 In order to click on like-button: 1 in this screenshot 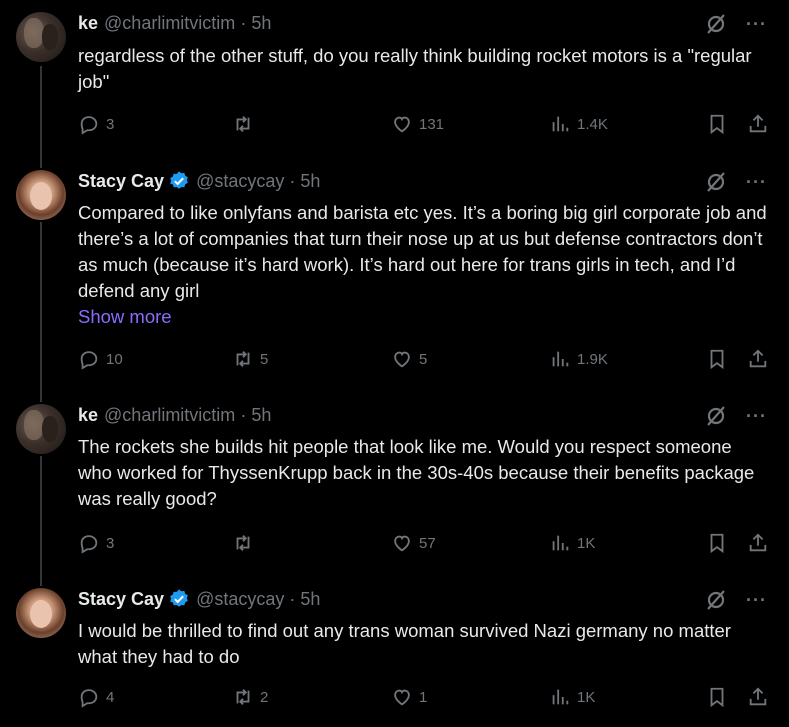, I will do `click(409, 697)`.